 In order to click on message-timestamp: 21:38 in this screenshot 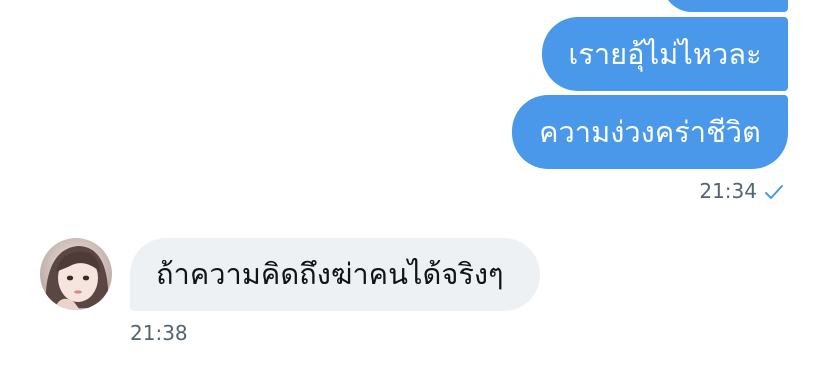, I will do `click(159, 333)`.